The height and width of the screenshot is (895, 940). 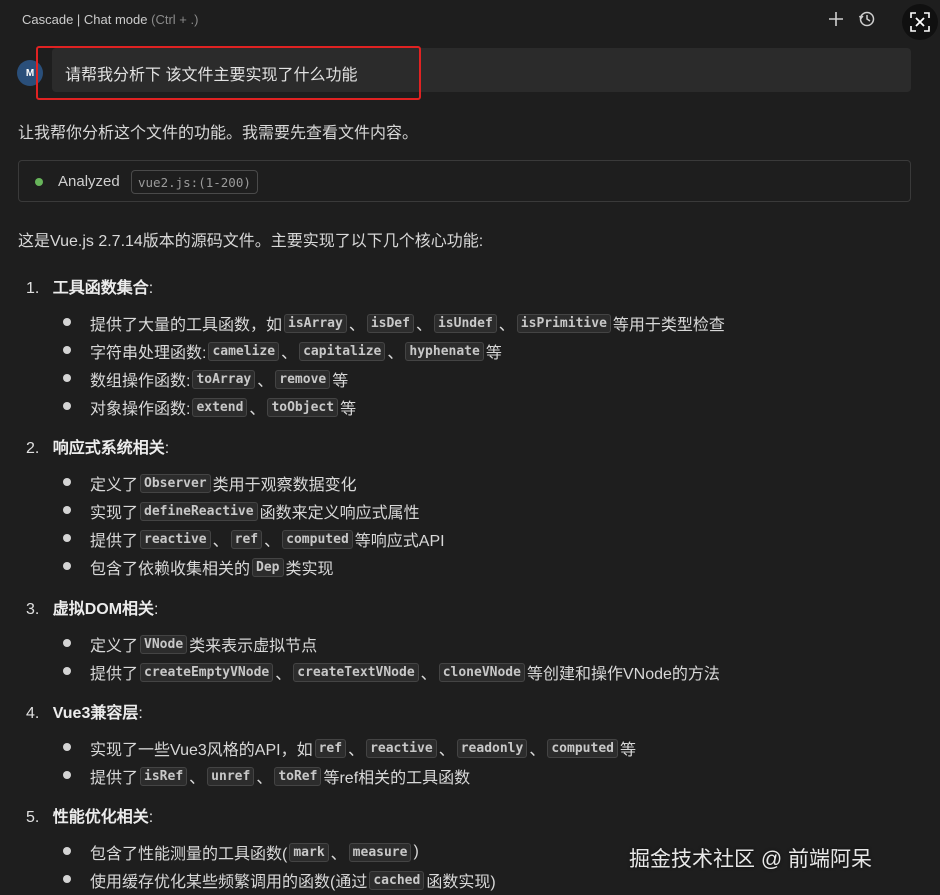 I want to click on code-chip: toRef, so click(x=298, y=776).